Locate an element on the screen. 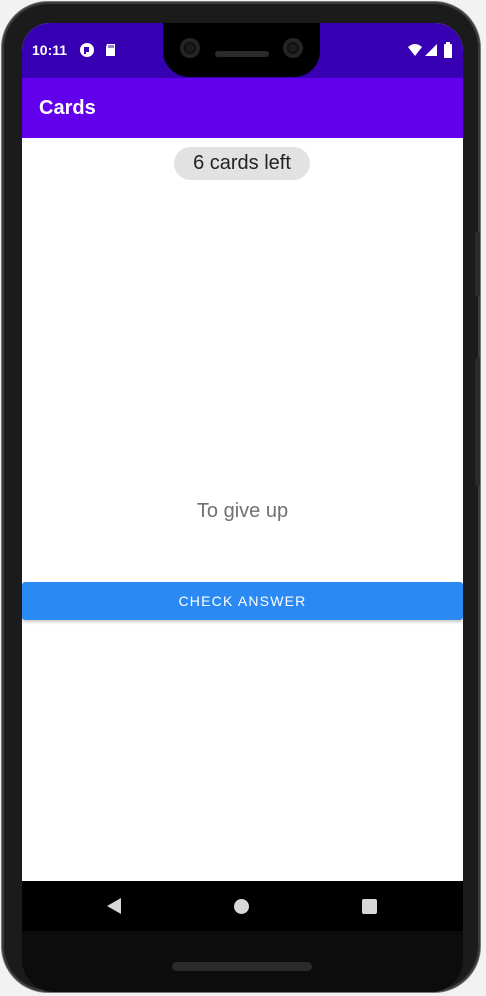  app-bar: Cards is located at coordinates (242, 108).